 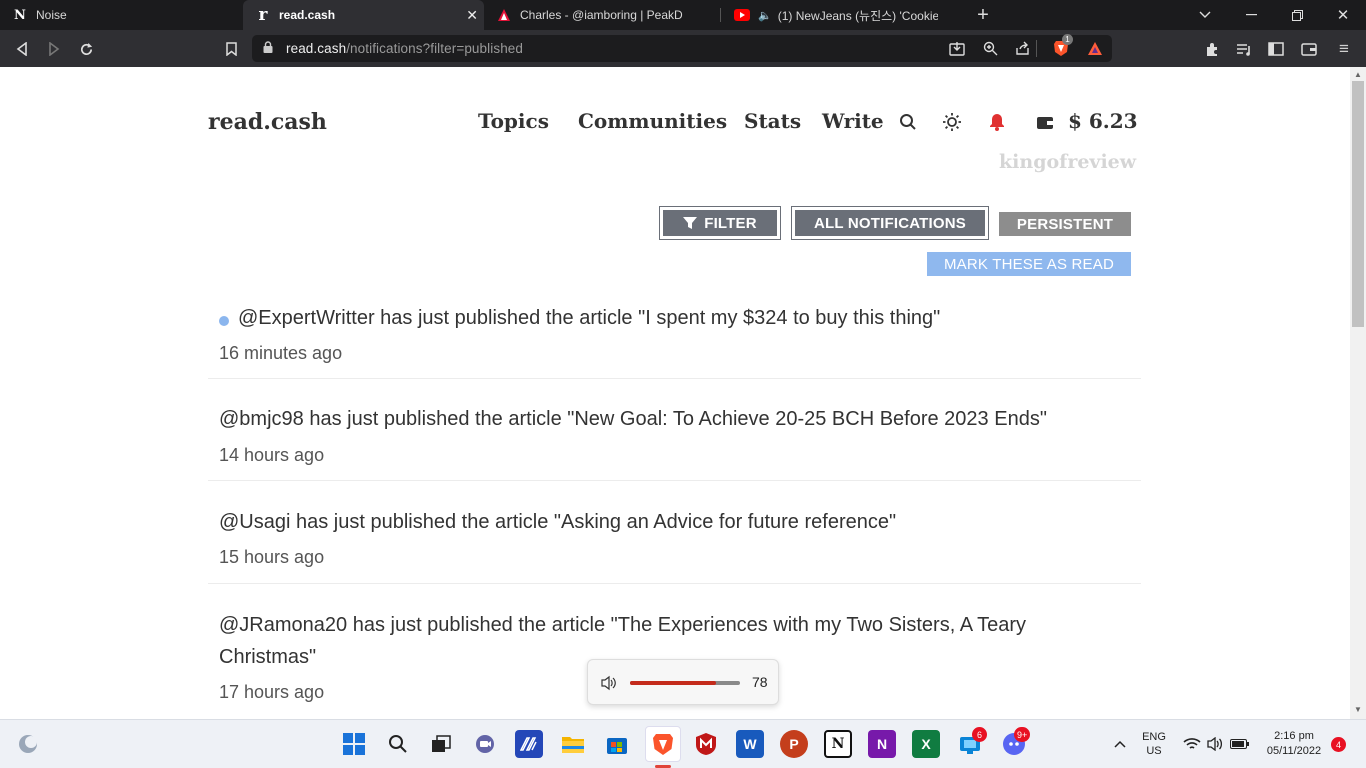 I want to click on tab-peakd: Charles - @iamboring | PeakD, so click(x=602, y=15).